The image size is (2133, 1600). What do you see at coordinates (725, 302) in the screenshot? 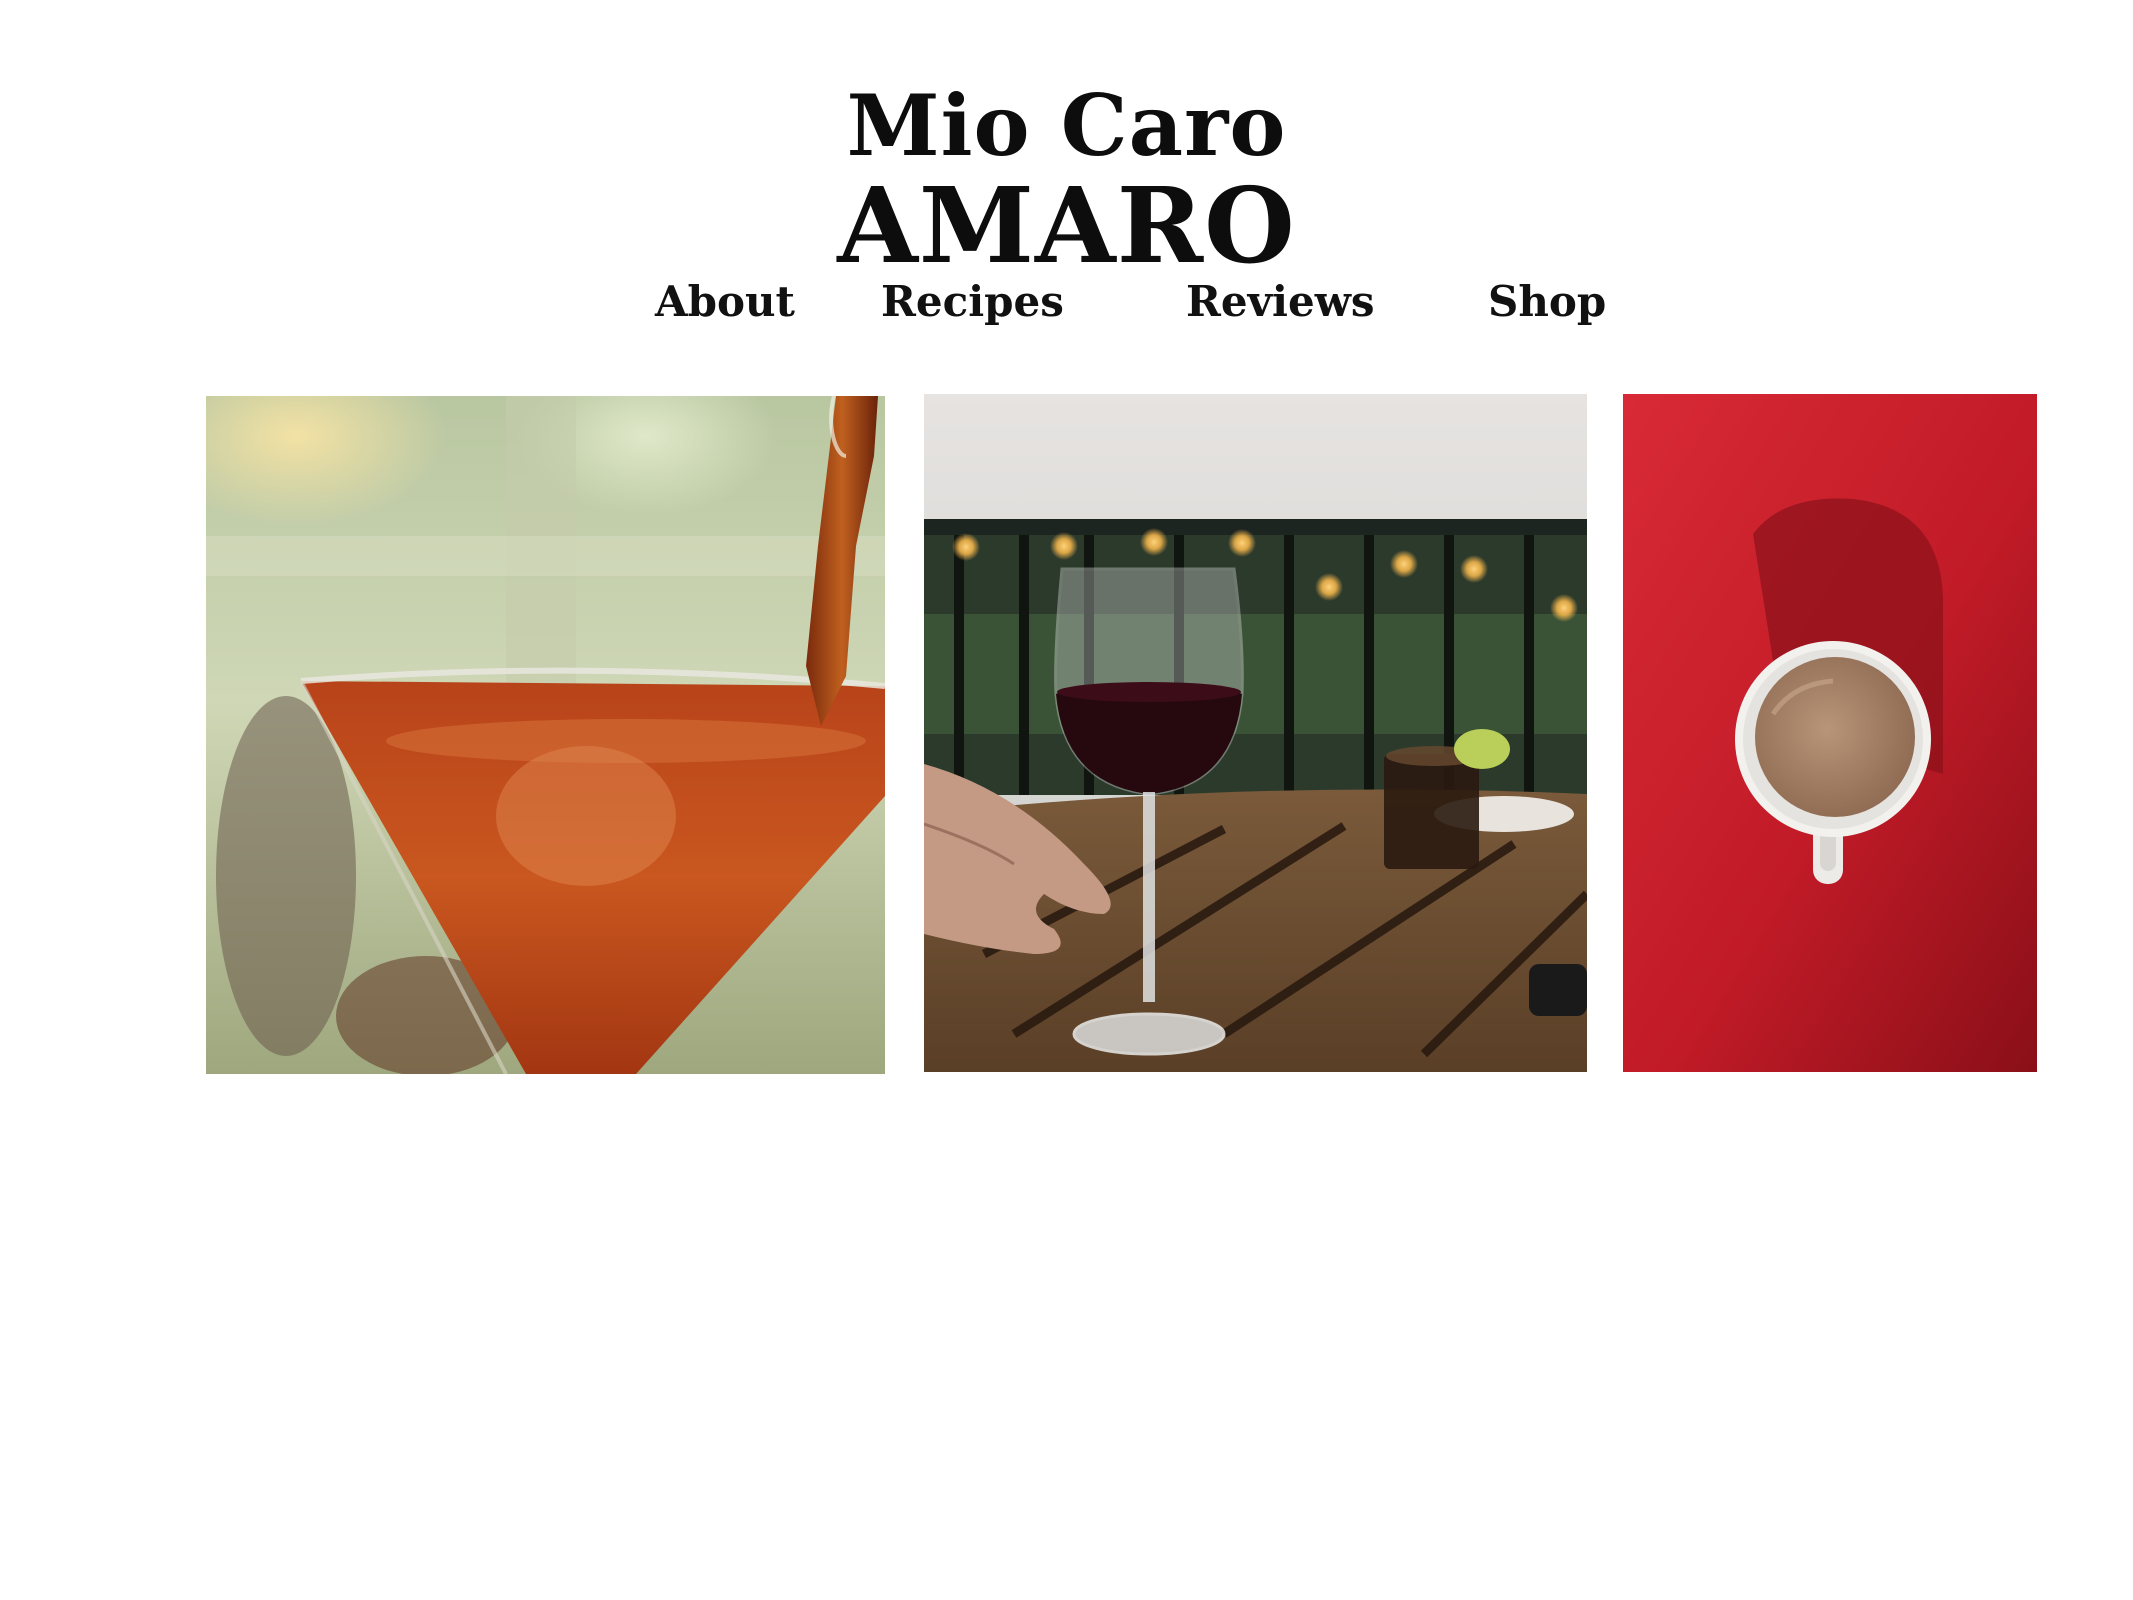
I see `nav-about: About` at bounding box center [725, 302].